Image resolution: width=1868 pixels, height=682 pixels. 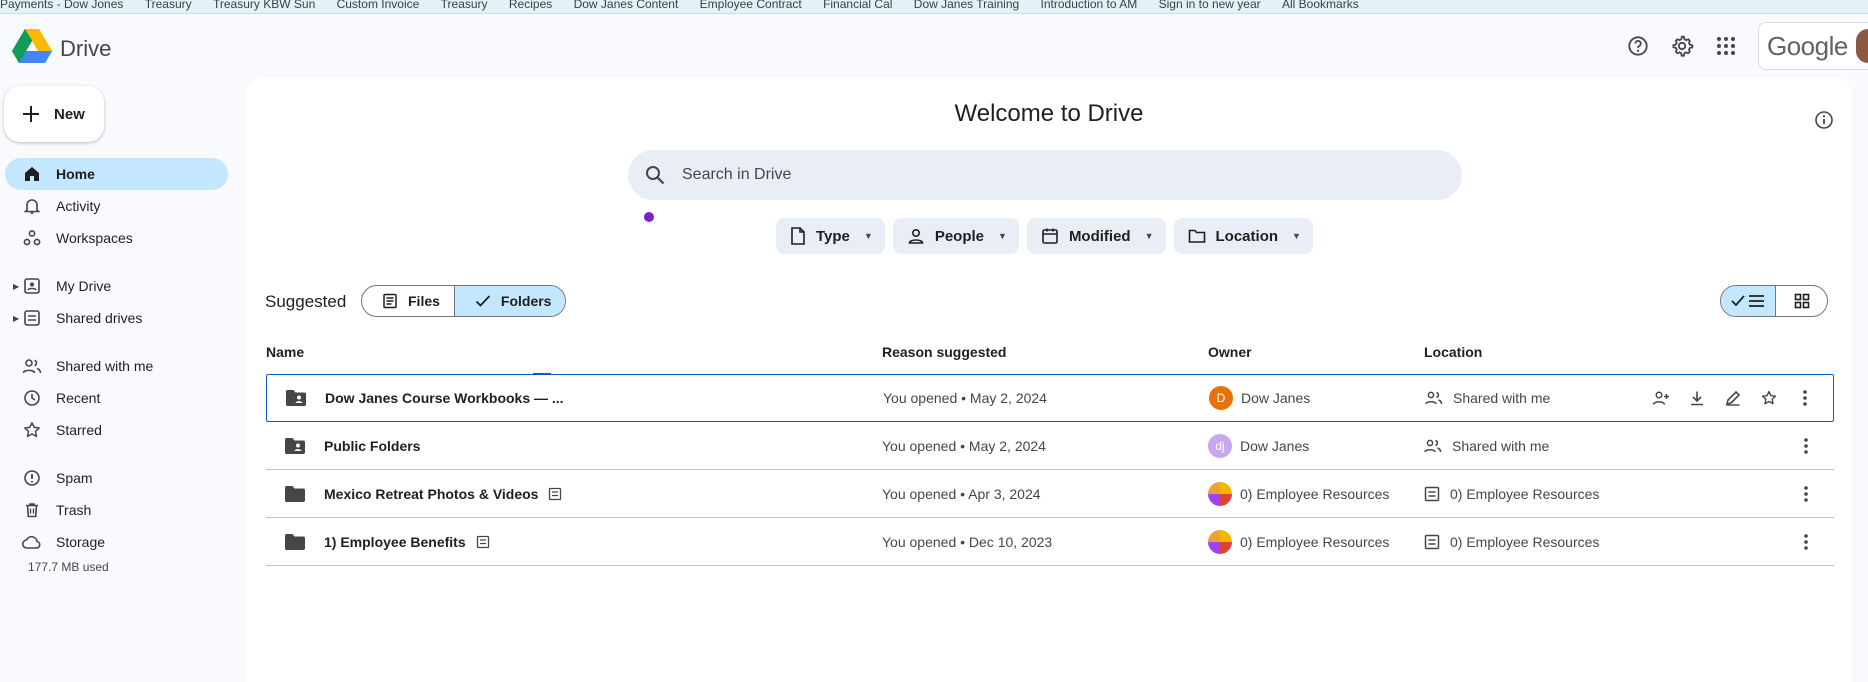 What do you see at coordinates (61, 5) in the screenshot?
I see `bookmark: Payments - Dow Jones` at bounding box center [61, 5].